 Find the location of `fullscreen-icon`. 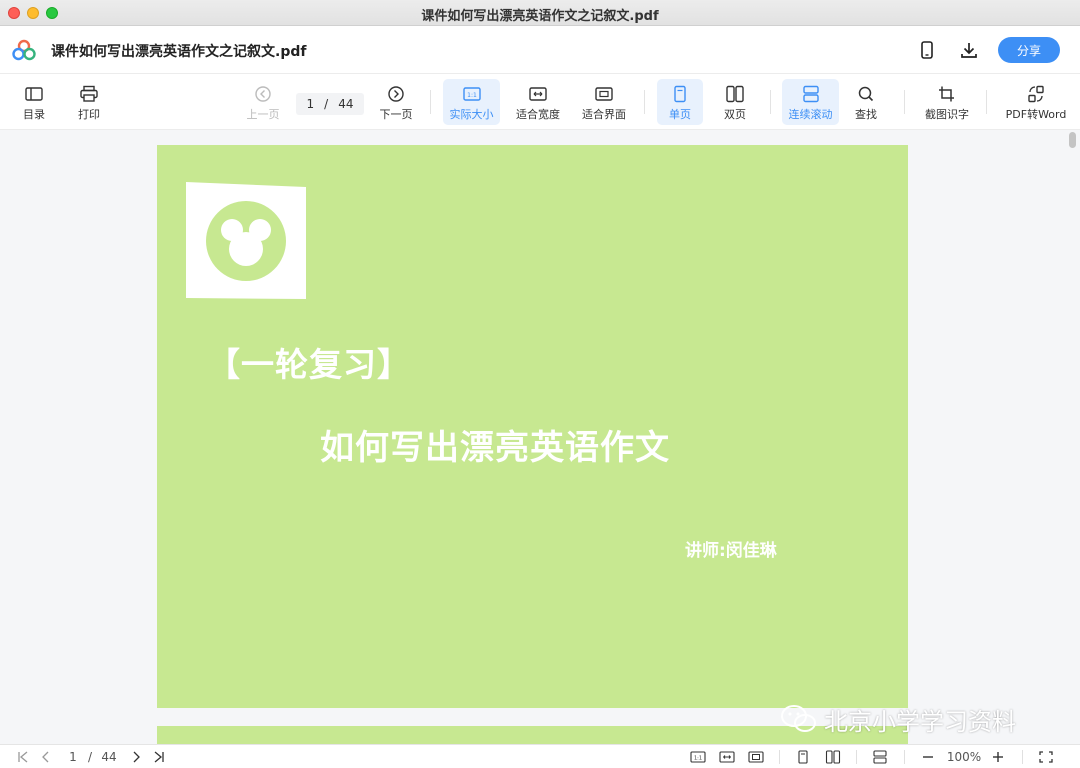

fullscreen-icon is located at coordinates (1046, 757).